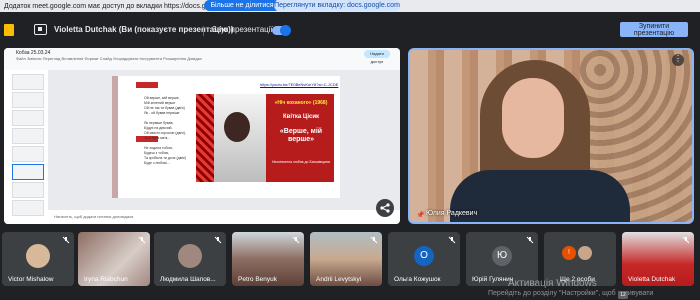 The height and width of the screenshot is (300, 700). I want to click on participant-tile: О Ольга Кожушок, so click(424, 259).